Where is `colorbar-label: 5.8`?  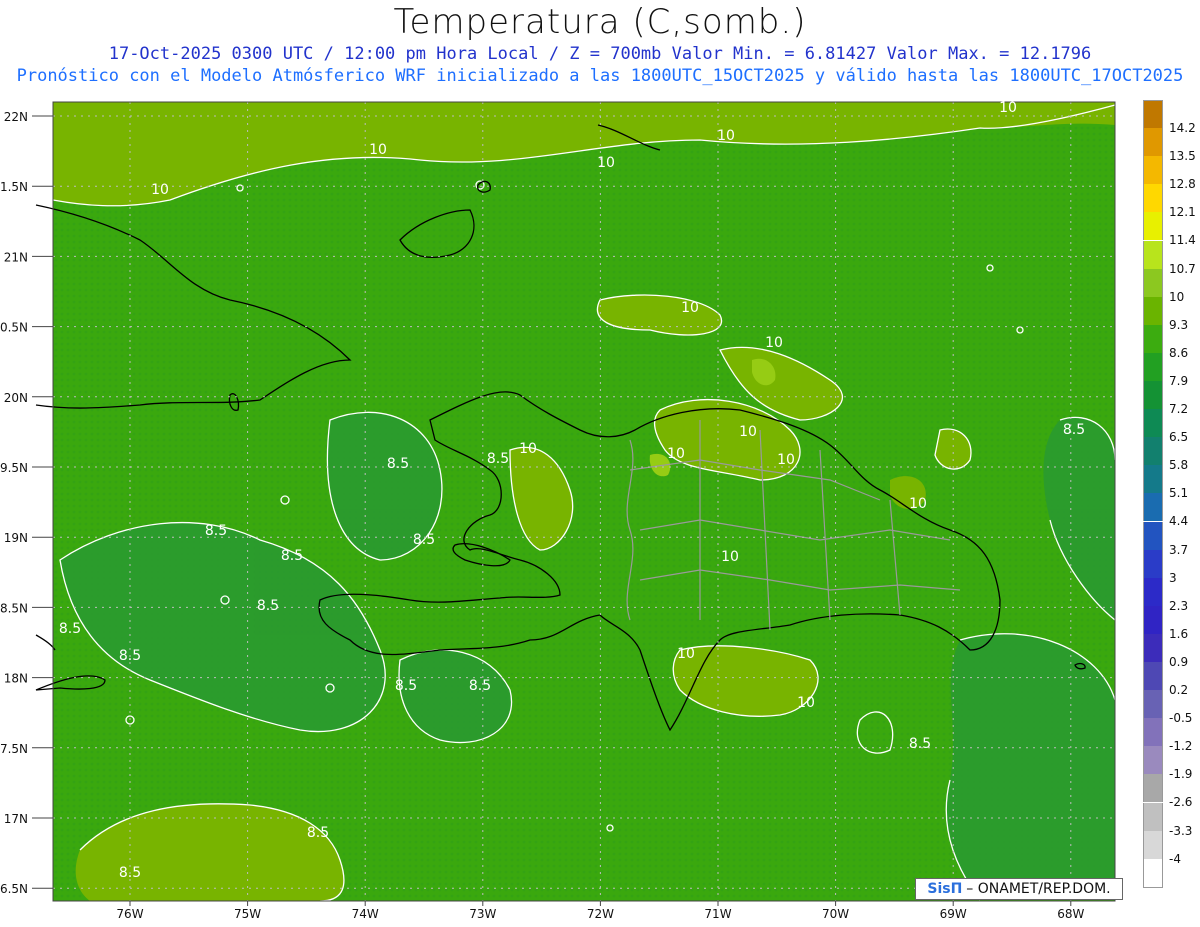 colorbar-label: 5.8 is located at coordinates (1179, 465).